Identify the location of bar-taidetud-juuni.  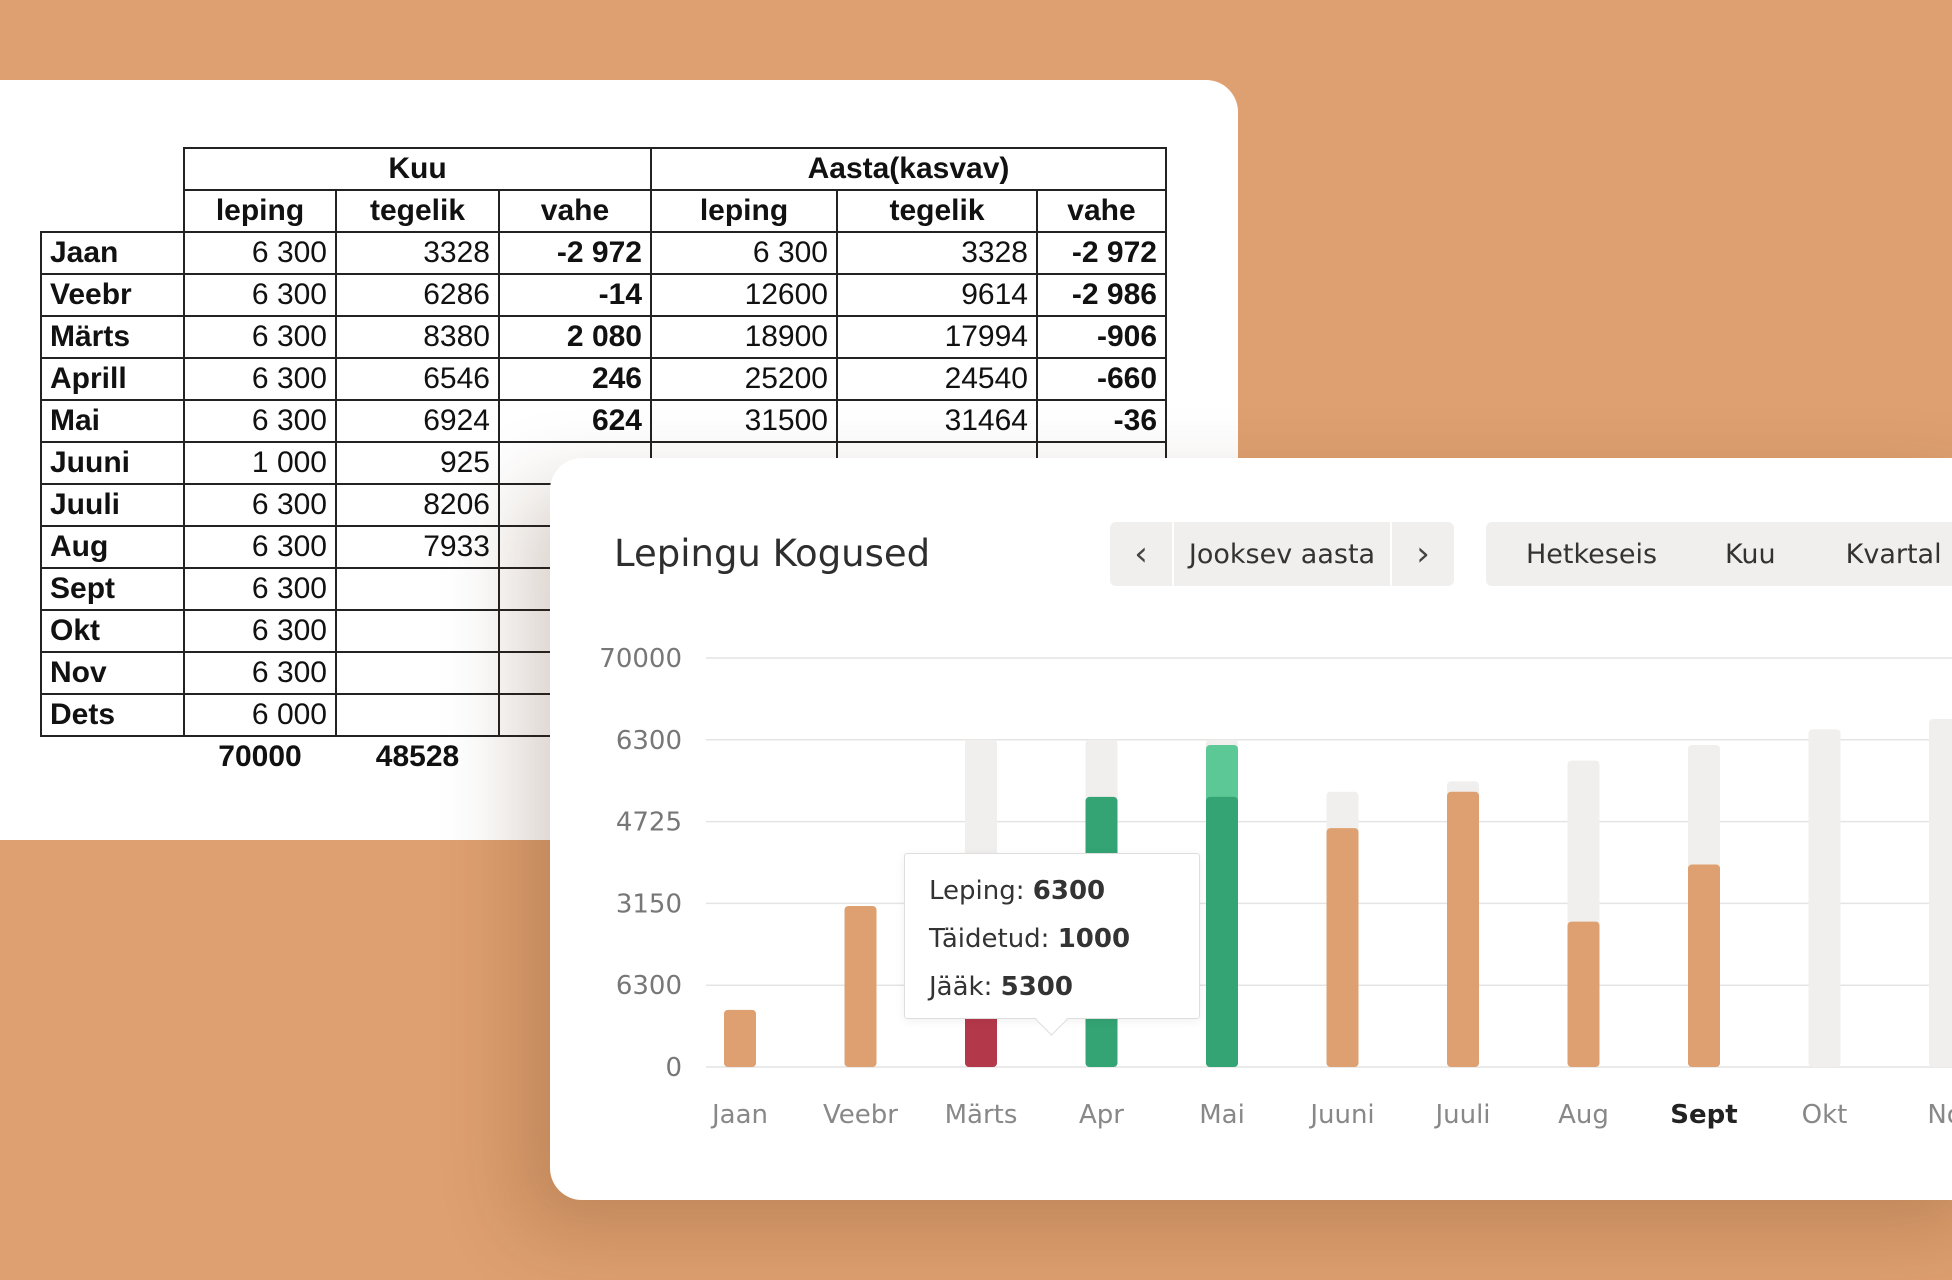
(1342, 947).